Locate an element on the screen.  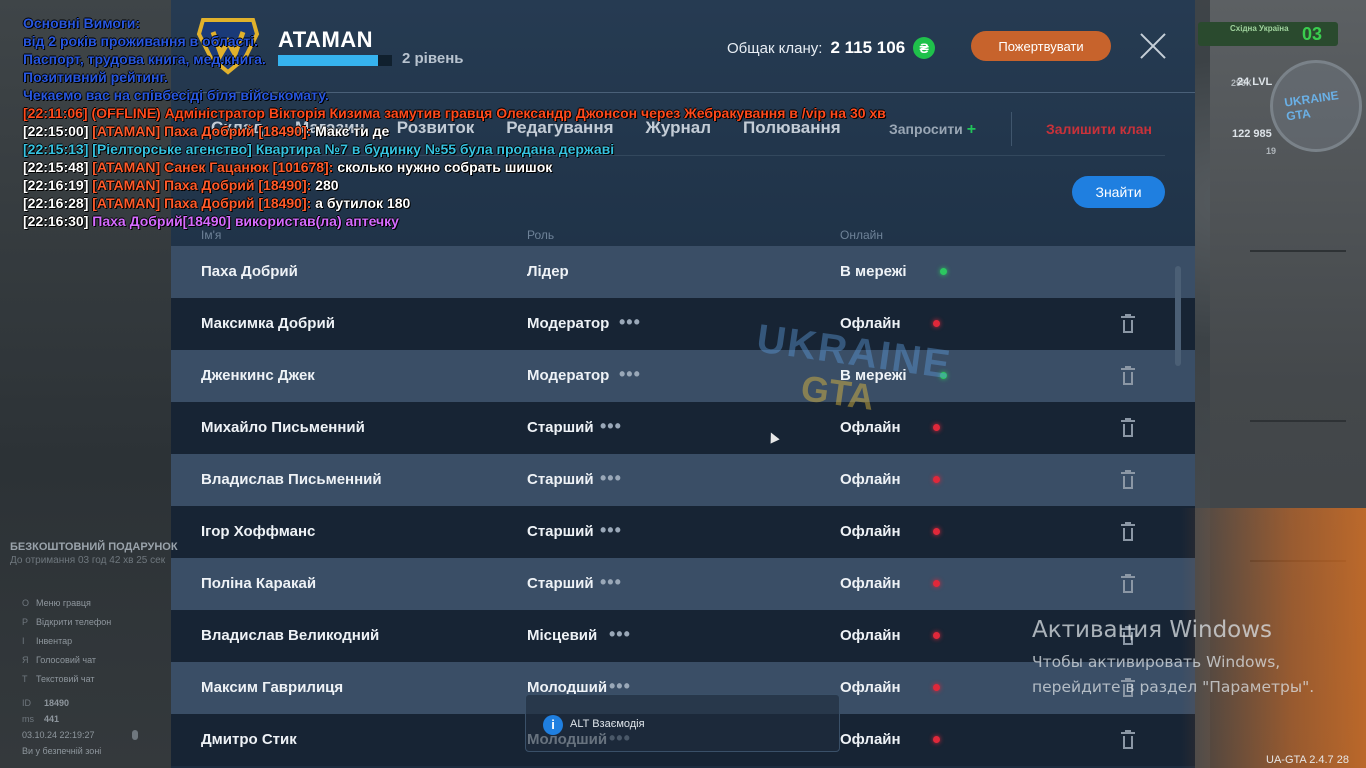
hotkey-key: I is located at coordinates (23, 641).